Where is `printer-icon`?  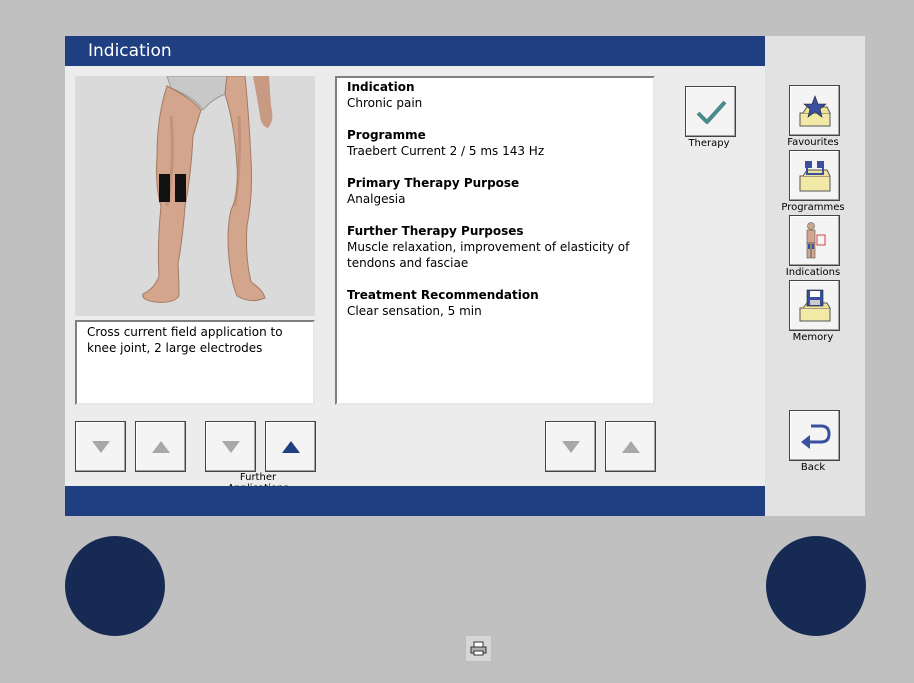 printer-icon is located at coordinates (478, 648).